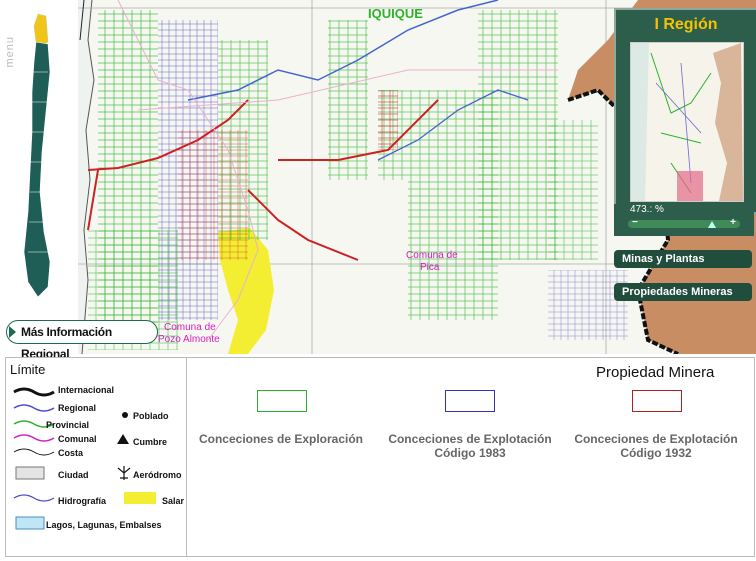  Describe the element at coordinates (432, 255) in the screenshot. I see `map-label-pica-1: Comuna de` at that location.